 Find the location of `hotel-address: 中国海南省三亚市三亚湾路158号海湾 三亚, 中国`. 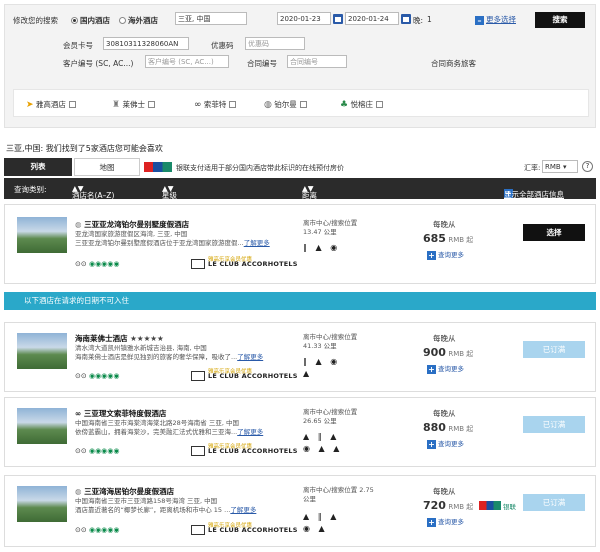

hotel-address: 中国海南省三亚市三亚湾路158号海湾 三亚, 中国 is located at coordinates (146, 501).